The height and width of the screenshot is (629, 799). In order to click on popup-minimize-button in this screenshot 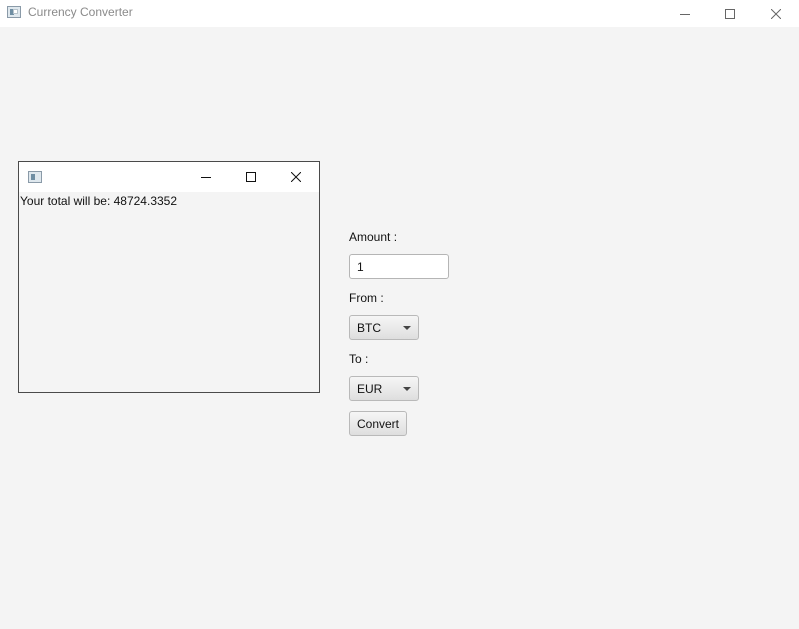, I will do `click(206, 177)`.